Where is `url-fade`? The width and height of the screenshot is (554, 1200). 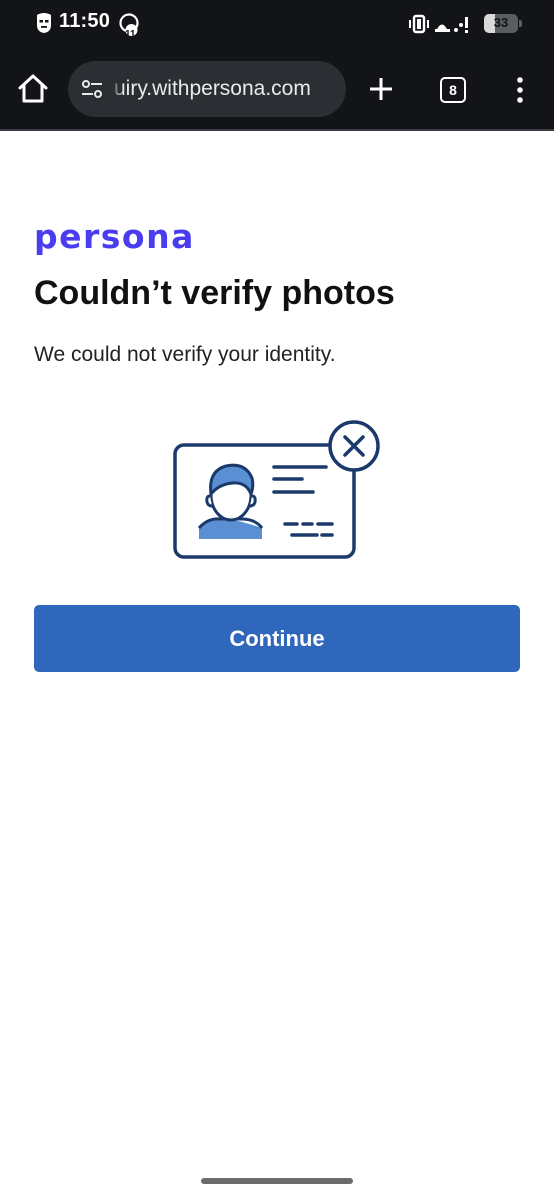
url-fade is located at coordinates (117, 89).